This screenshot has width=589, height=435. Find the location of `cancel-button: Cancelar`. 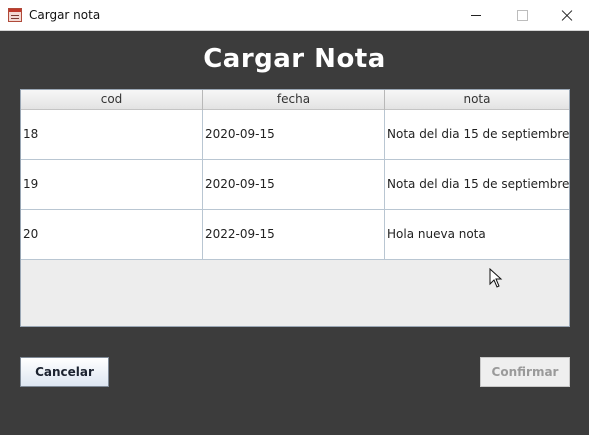

cancel-button: Cancelar is located at coordinates (64, 372).